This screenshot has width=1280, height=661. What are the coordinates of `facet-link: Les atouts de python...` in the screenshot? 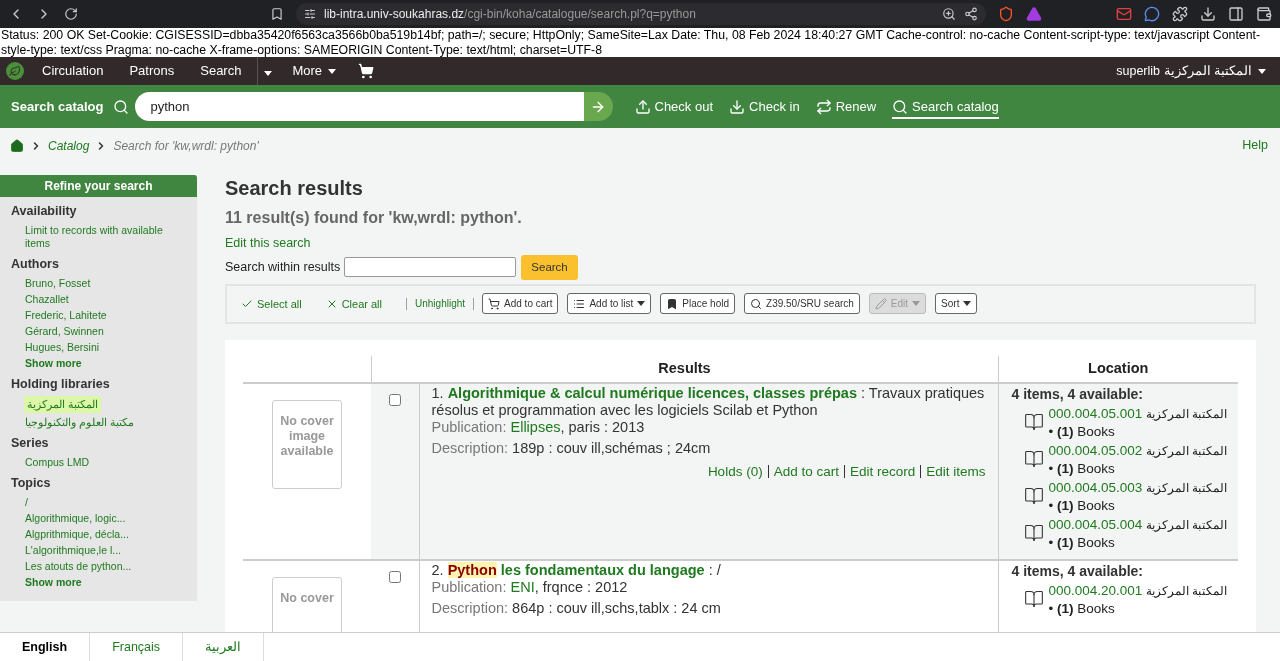 It's located at (78, 566).